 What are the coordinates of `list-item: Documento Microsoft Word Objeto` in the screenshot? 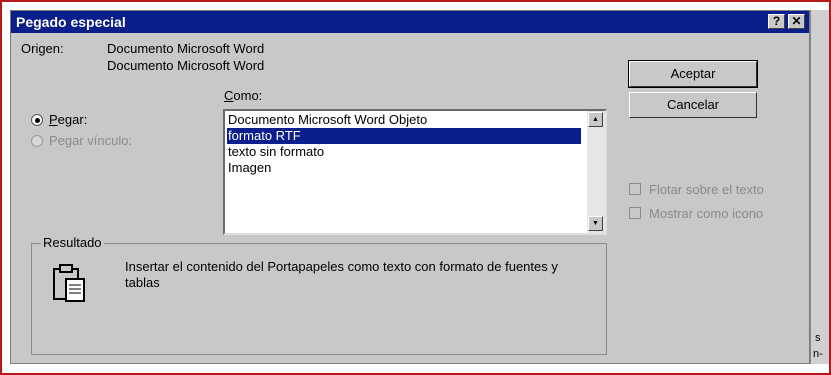 It's located at (327, 120).